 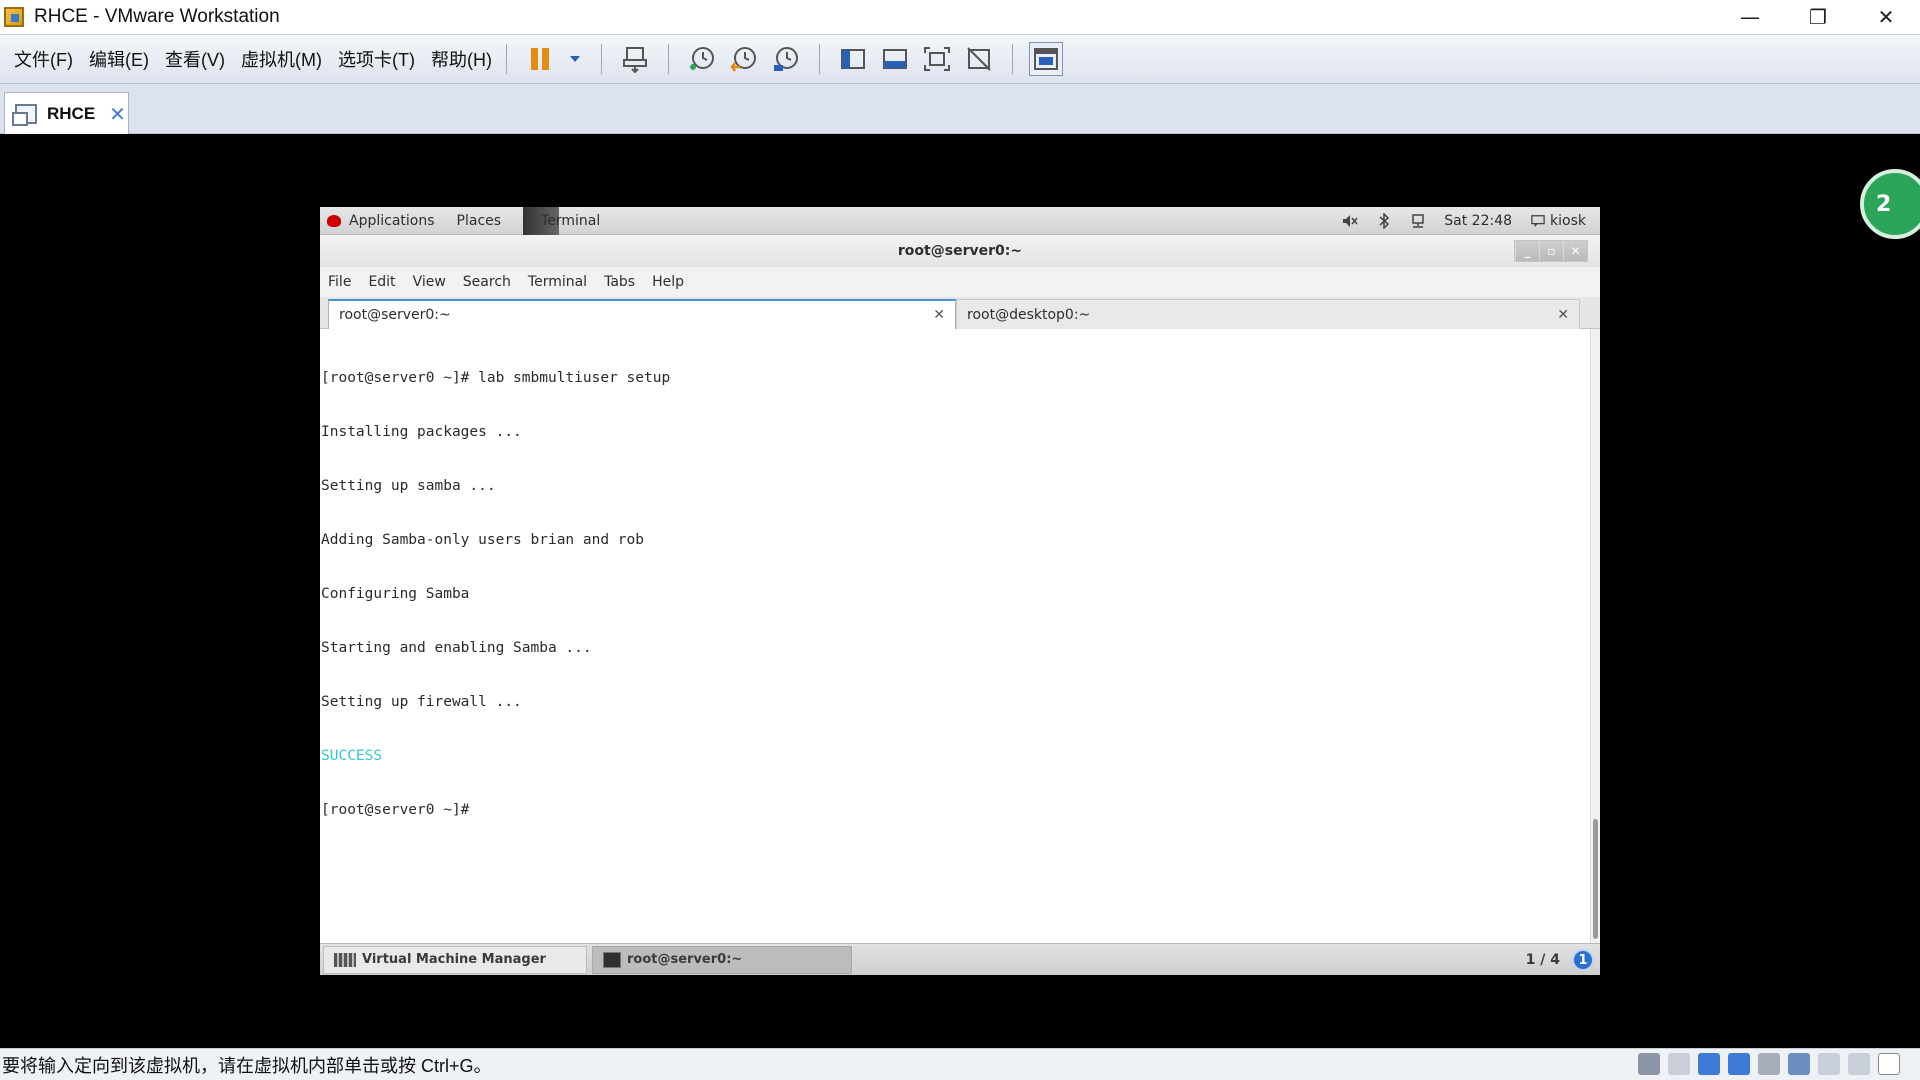 What do you see at coordinates (66, 113) in the screenshot?
I see `vm-tab-rhce: RHCE ✕` at bounding box center [66, 113].